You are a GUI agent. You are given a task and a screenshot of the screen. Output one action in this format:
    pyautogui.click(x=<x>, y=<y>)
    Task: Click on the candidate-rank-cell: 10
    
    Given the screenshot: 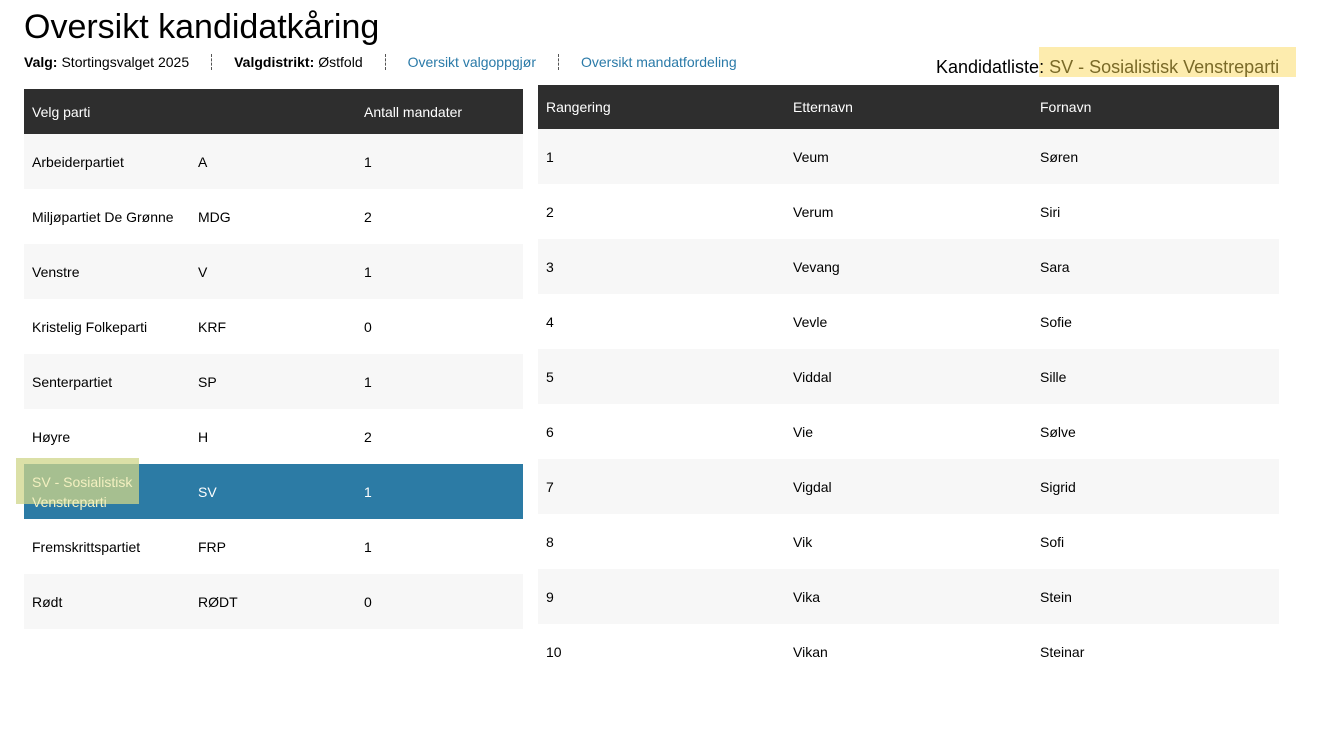 What is the action you would take?
    pyautogui.click(x=661, y=651)
    